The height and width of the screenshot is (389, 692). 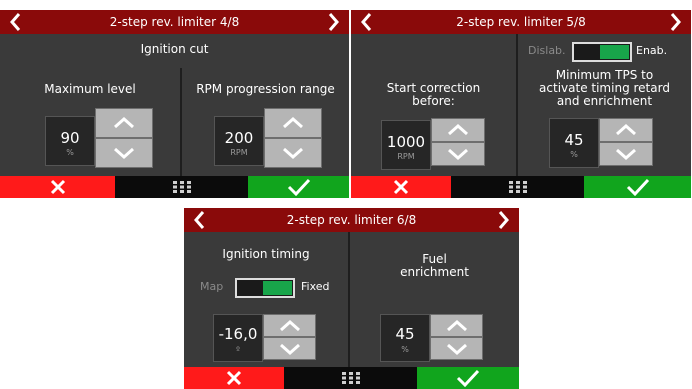 What do you see at coordinates (238, 334) in the screenshot?
I see `value-text: -16,0` at bounding box center [238, 334].